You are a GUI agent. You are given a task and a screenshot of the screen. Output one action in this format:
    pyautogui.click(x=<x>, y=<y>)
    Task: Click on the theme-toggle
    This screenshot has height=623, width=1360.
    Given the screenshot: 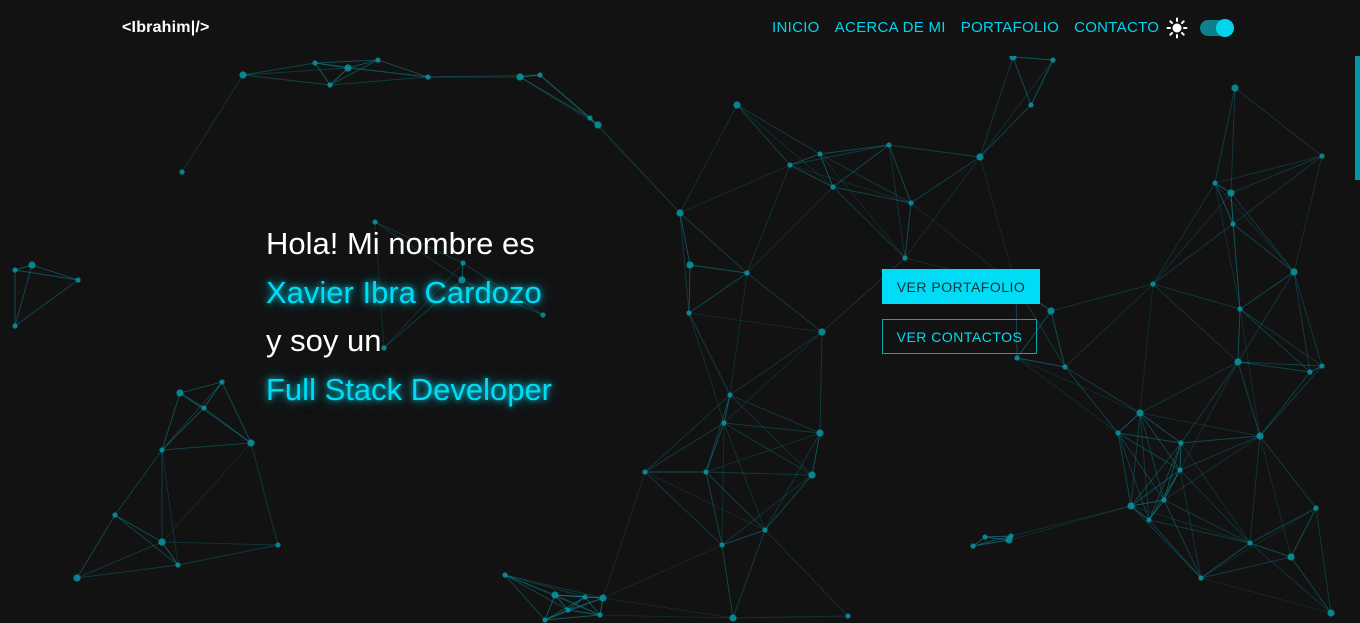 What is the action you would take?
    pyautogui.click(x=1217, y=28)
    